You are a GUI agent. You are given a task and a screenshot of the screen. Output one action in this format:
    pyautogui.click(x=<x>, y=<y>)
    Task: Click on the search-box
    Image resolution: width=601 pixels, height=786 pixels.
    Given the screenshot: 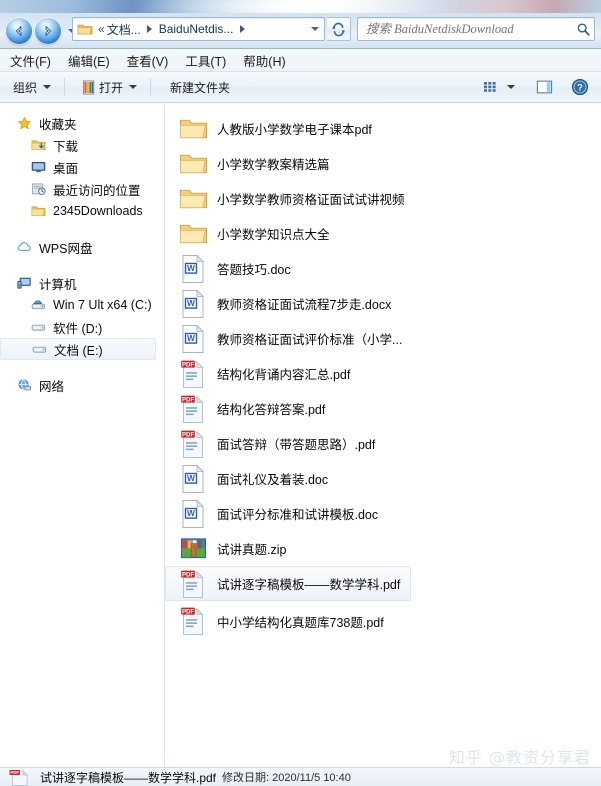 What is the action you would take?
    pyautogui.click(x=476, y=29)
    